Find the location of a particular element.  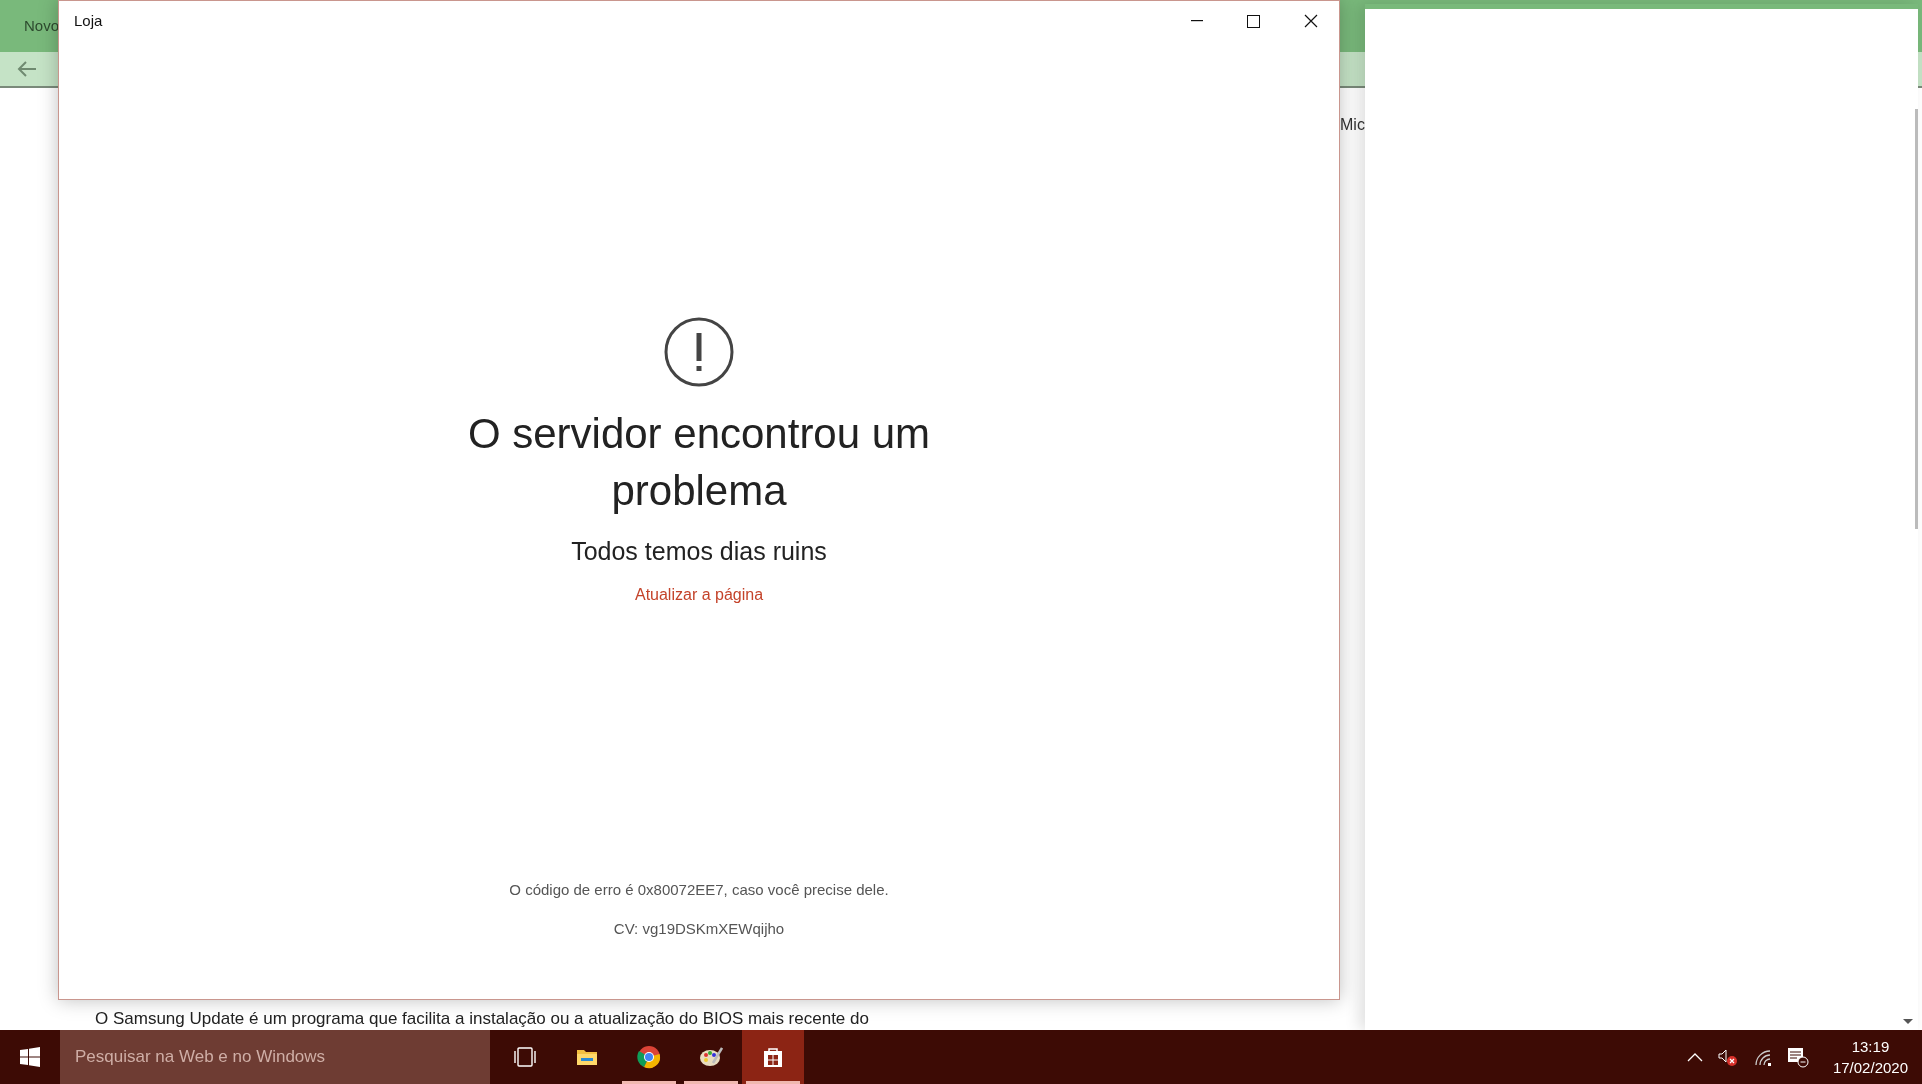

maximize-icon is located at coordinates (1253, 21).